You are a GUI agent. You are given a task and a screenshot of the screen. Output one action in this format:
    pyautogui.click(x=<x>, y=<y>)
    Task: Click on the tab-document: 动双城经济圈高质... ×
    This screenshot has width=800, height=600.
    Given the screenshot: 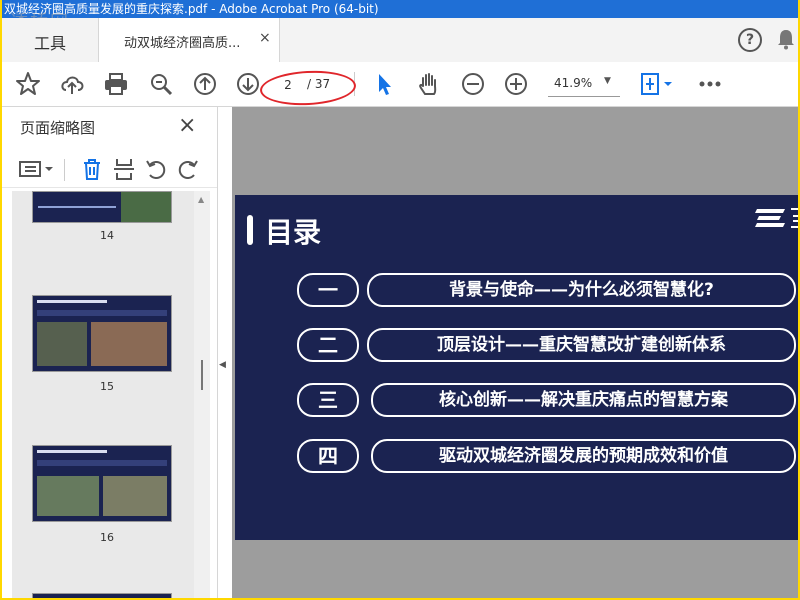 What is the action you would take?
    pyautogui.click(x=189, y=40)
    